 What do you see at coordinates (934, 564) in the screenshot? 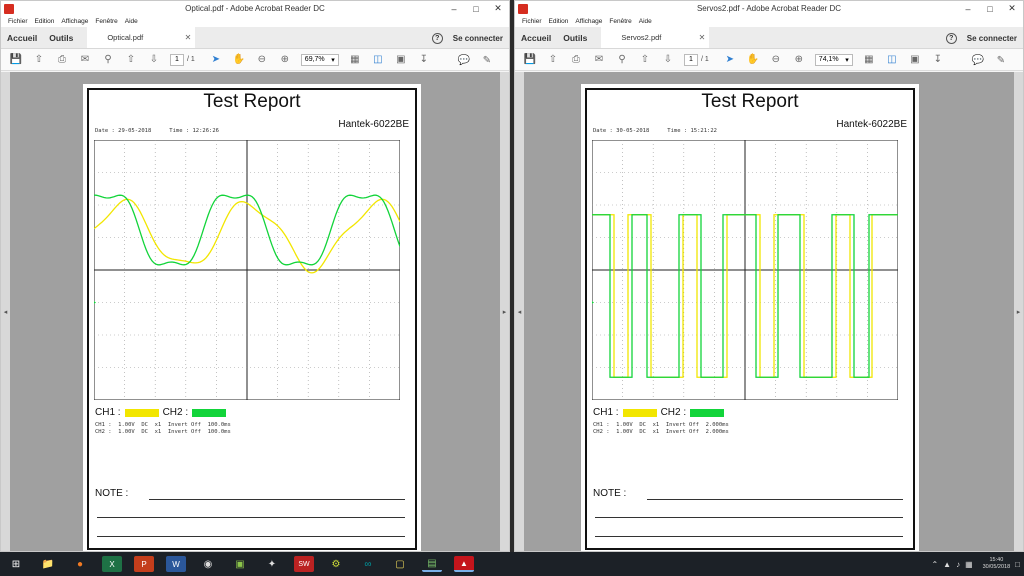
I see `chevron-up-icon: ⌃` at bounding box center [934, 564].